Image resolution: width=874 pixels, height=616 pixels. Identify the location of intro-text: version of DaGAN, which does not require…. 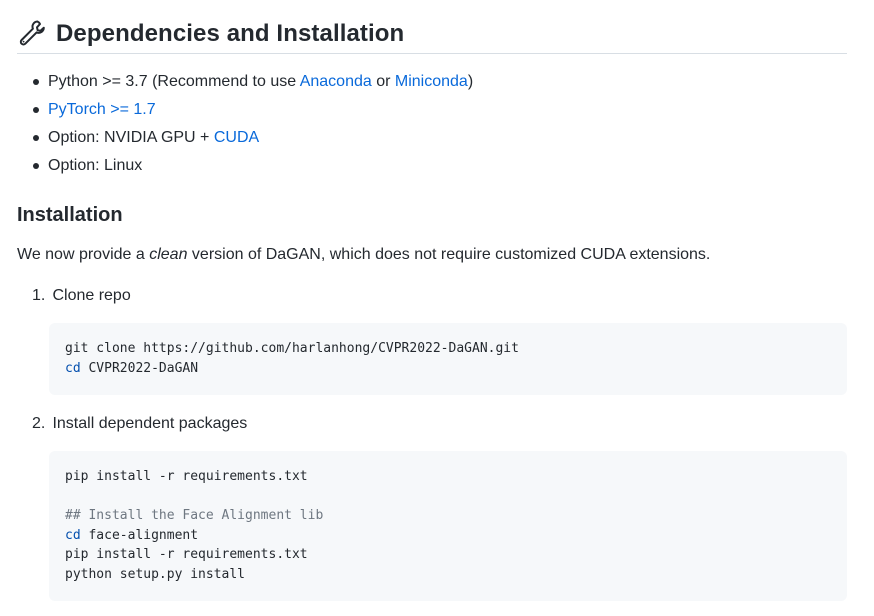
(449, 254).